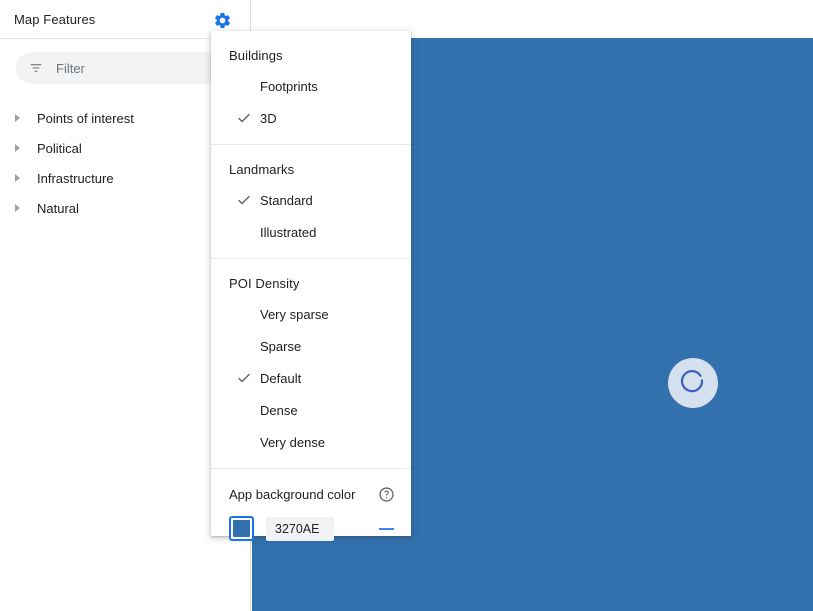 The image size is (813, 611). What do you see at coordinates (289, 86) in the screenshot?
I see `menu-item-label: Footprints` at bounding box center [289, 86].